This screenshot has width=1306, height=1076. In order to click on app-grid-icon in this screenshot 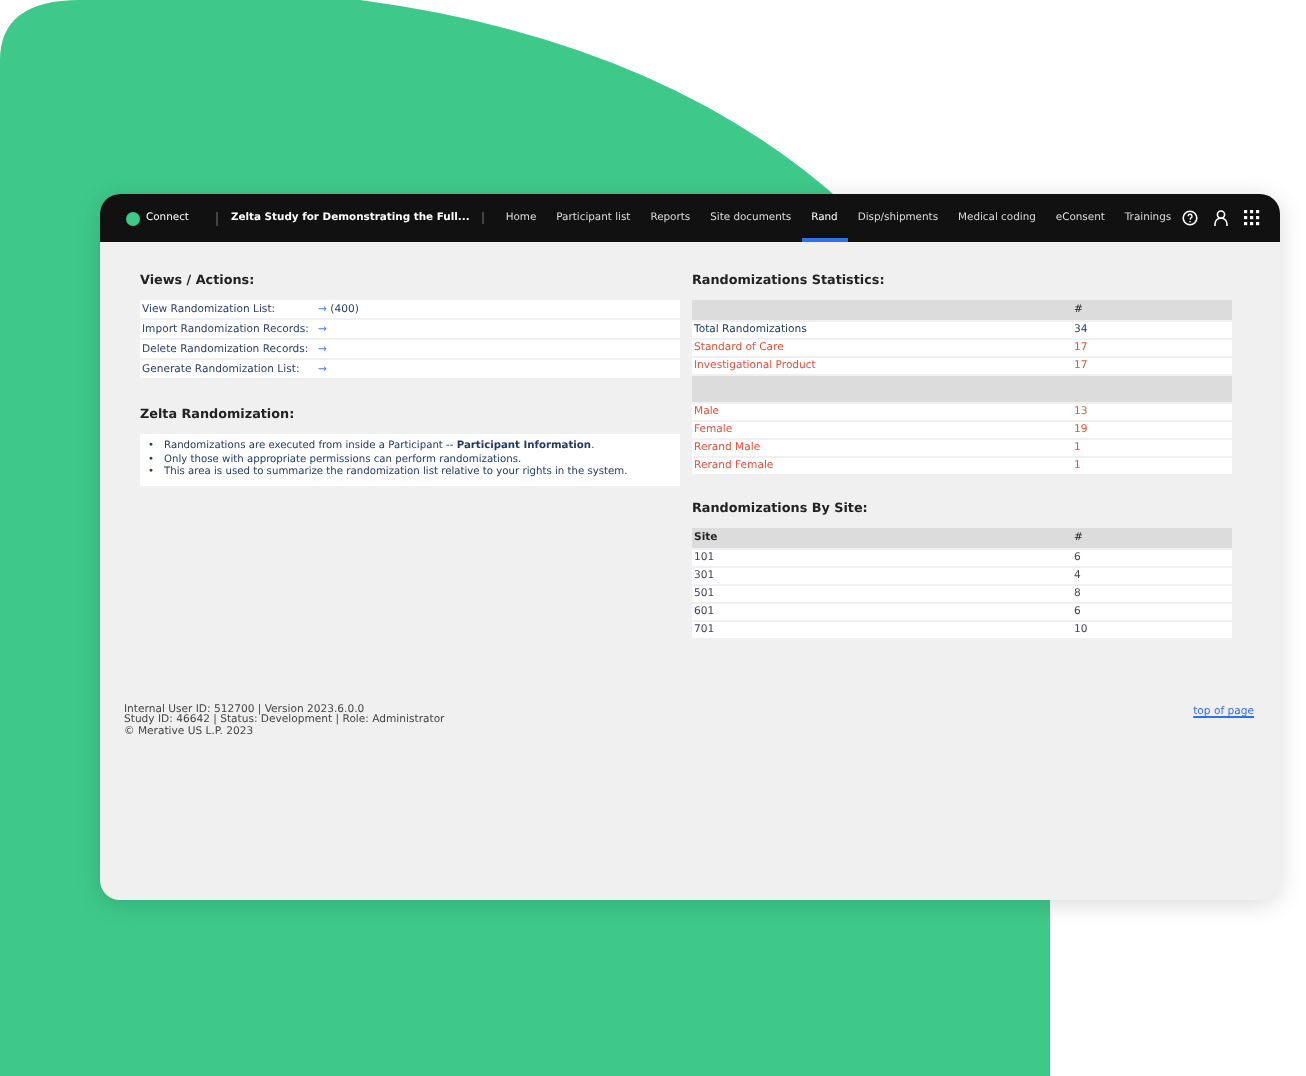, I will do `click(1252, 218)`.